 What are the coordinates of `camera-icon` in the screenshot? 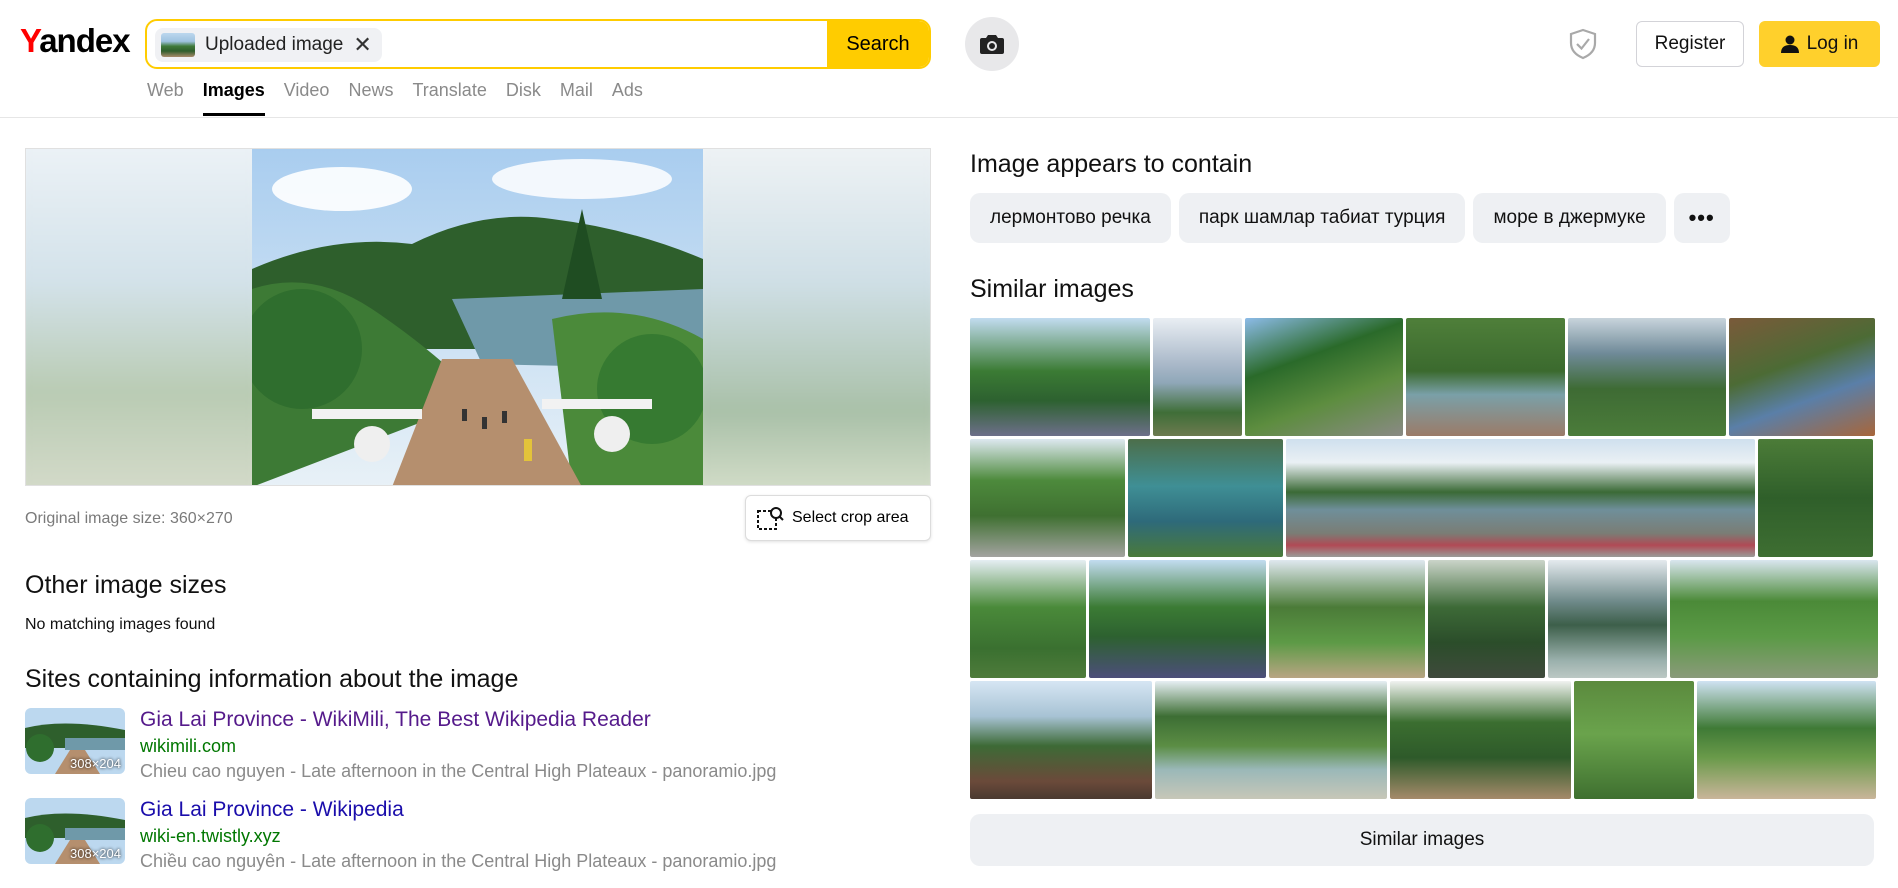 It's located at (992, 44).